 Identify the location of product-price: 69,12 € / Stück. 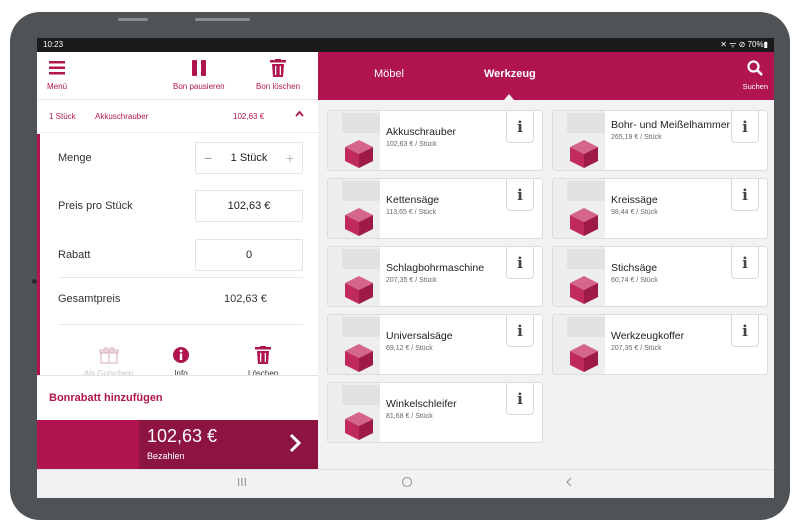
(409, 348).